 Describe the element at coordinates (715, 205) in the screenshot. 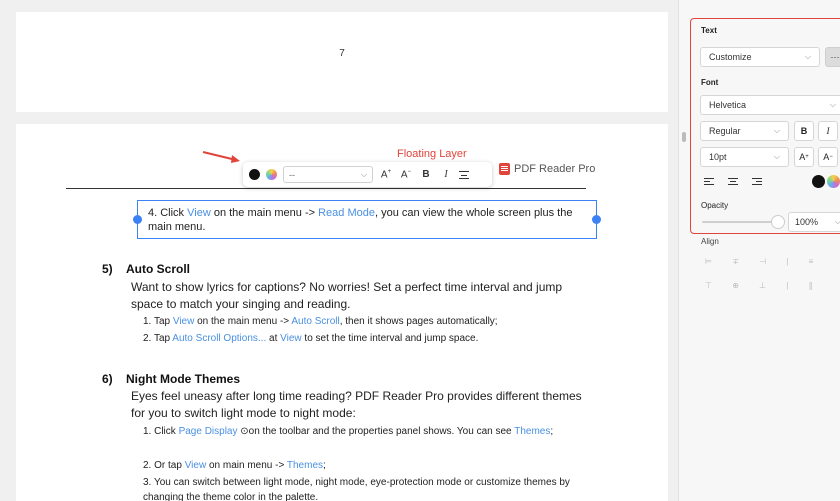

I see `opacity-label: Opacity` at that location.